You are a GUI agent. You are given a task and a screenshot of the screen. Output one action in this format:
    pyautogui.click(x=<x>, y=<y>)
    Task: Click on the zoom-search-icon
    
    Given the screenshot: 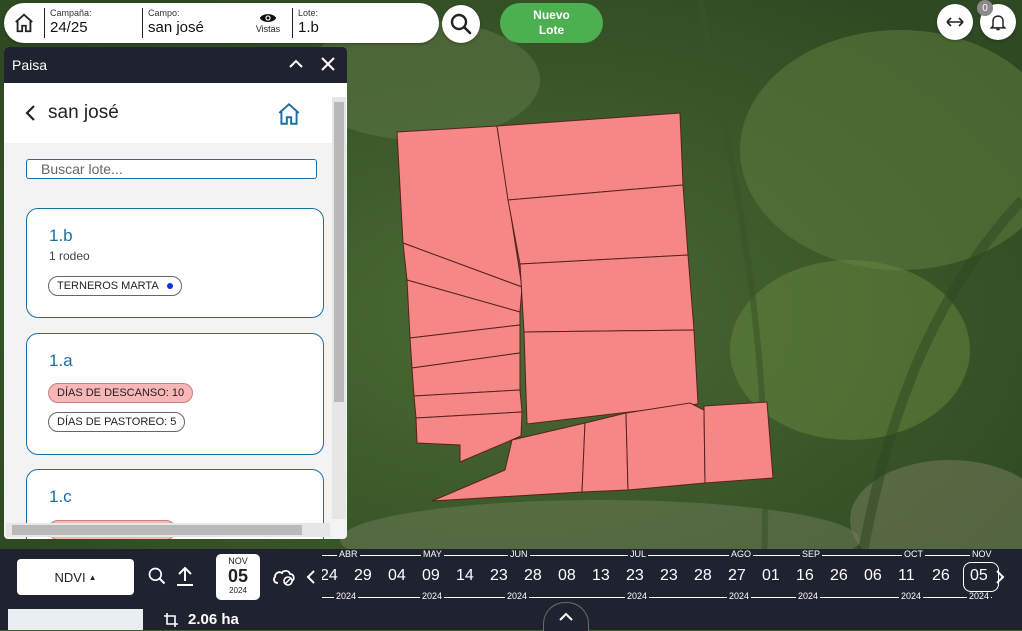 What is the action you would take?
    pyautogui.click(x=157, y=576)
    